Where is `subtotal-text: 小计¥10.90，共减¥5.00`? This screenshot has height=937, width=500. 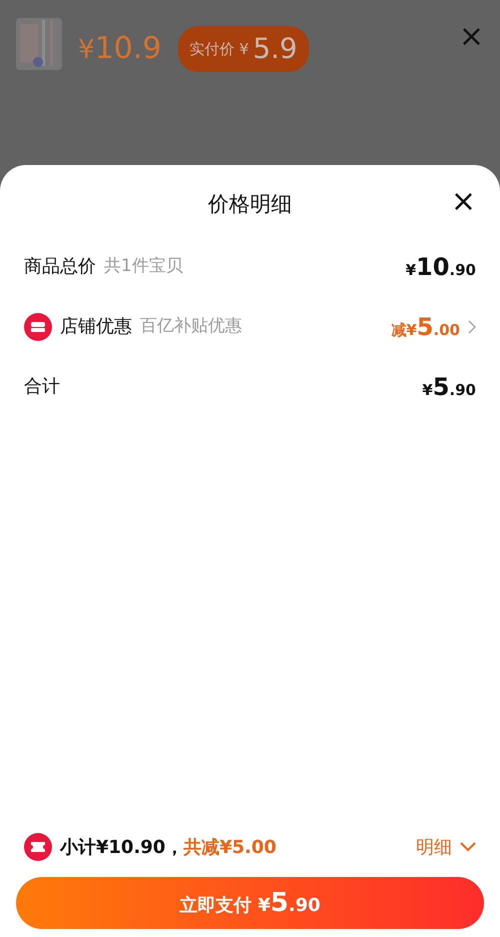
subtotal-text: 小计¥10.90，共减¥5.00 is located at coordinates (168, 848).